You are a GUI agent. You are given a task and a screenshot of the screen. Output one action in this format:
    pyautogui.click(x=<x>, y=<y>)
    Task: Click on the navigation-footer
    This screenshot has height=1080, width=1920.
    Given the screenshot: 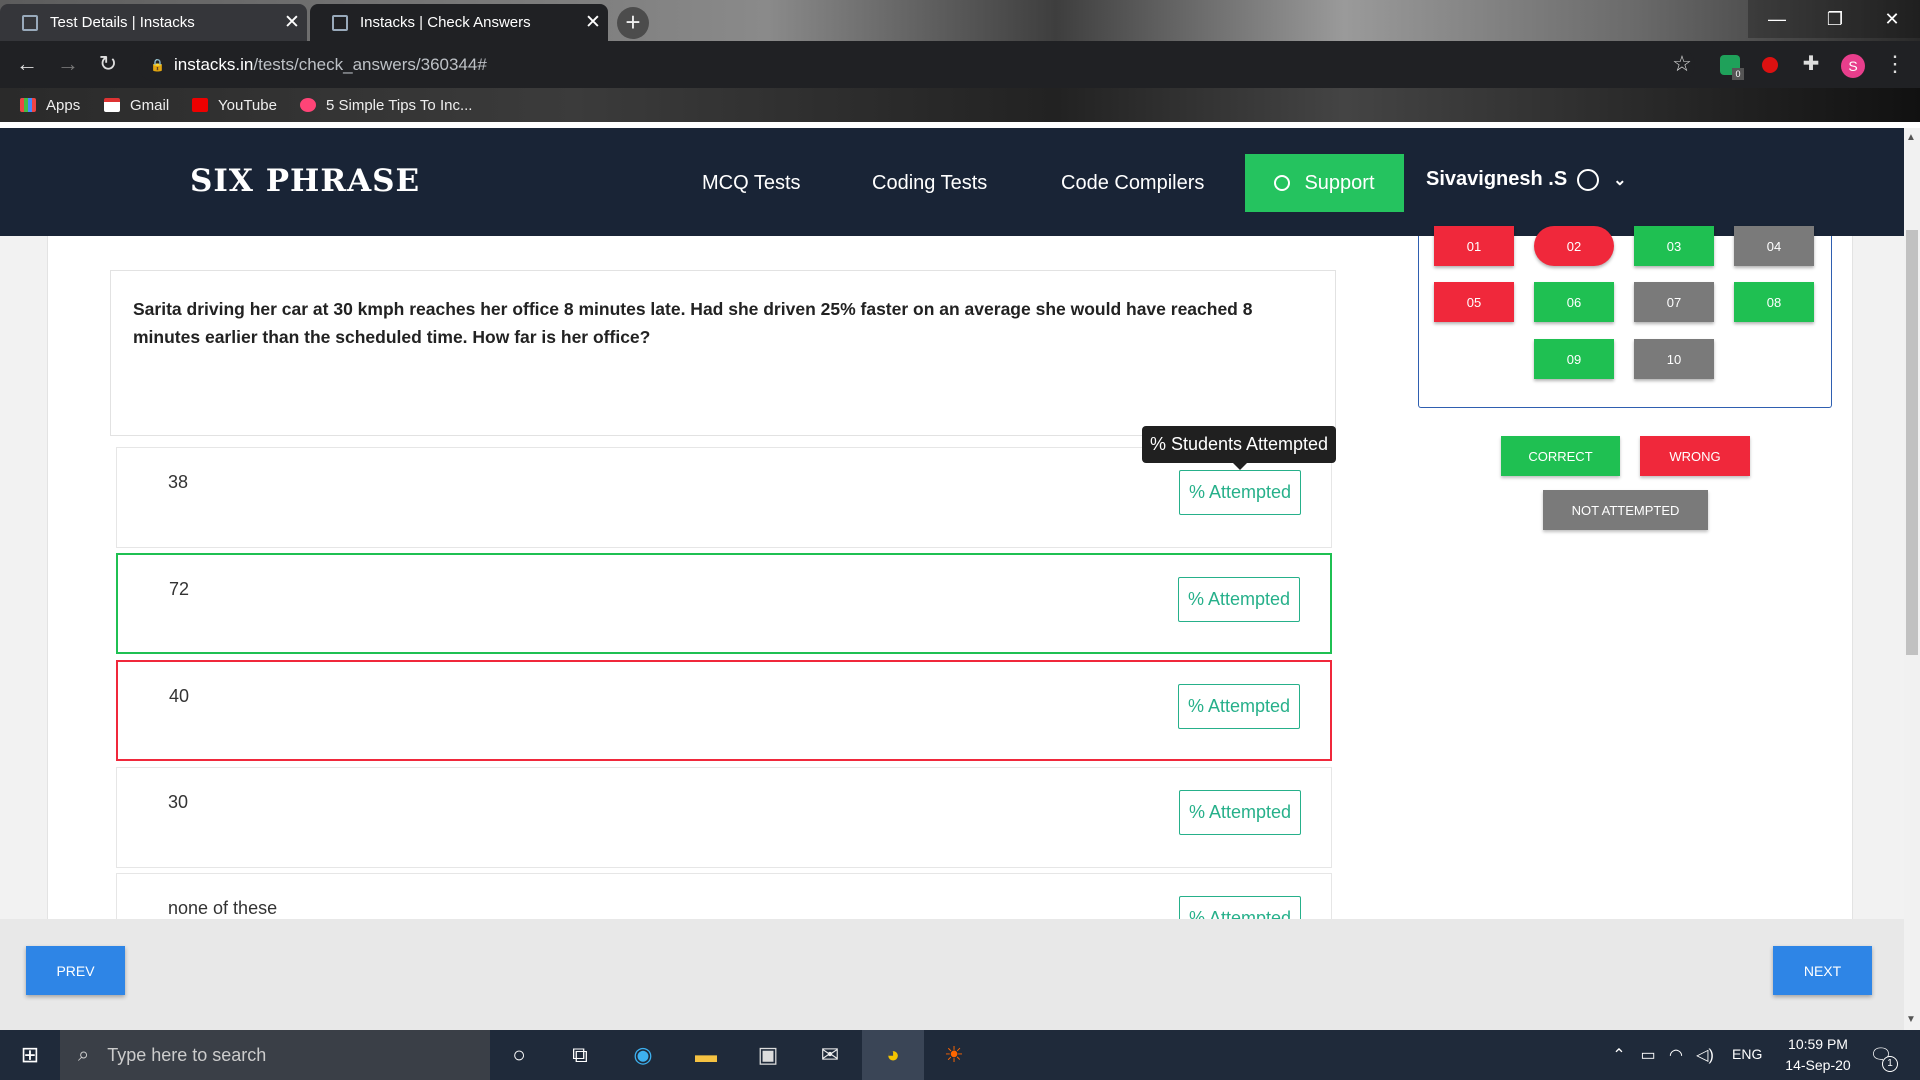 What is the action you would take?
    pyautogui.click(x=952, y=974)
    